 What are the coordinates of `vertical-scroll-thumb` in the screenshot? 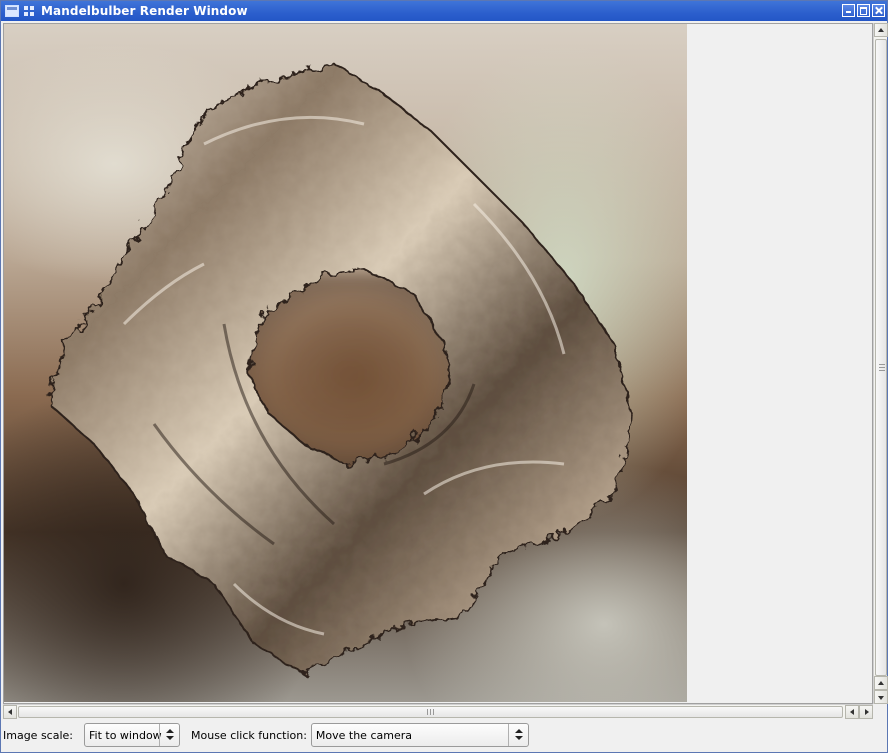 It's located at (881, 357).